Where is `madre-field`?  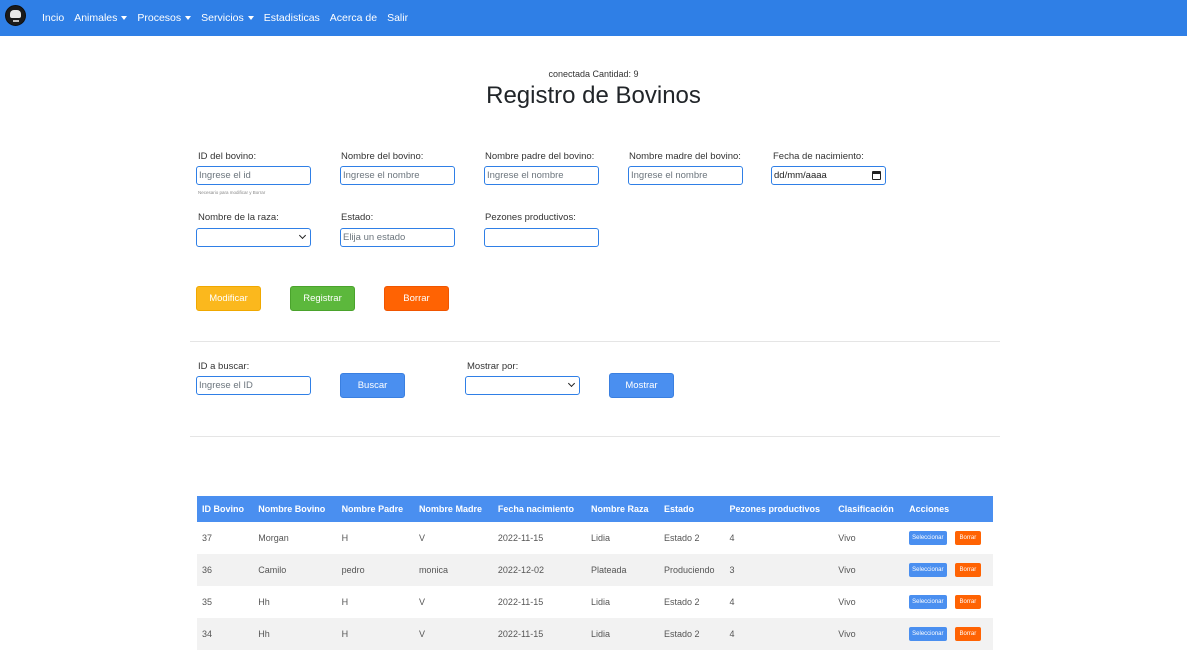 madre-field is located at coordinates (685, 175).